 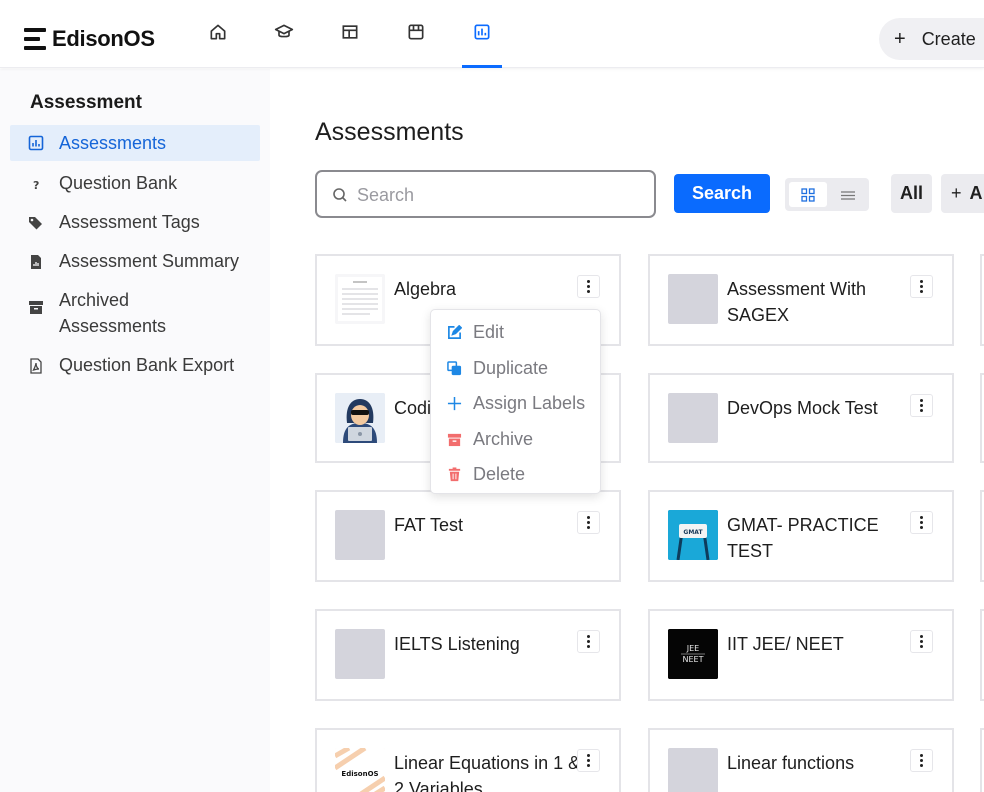 I want to click on question-icon: ?, so click(x=36, y=185).